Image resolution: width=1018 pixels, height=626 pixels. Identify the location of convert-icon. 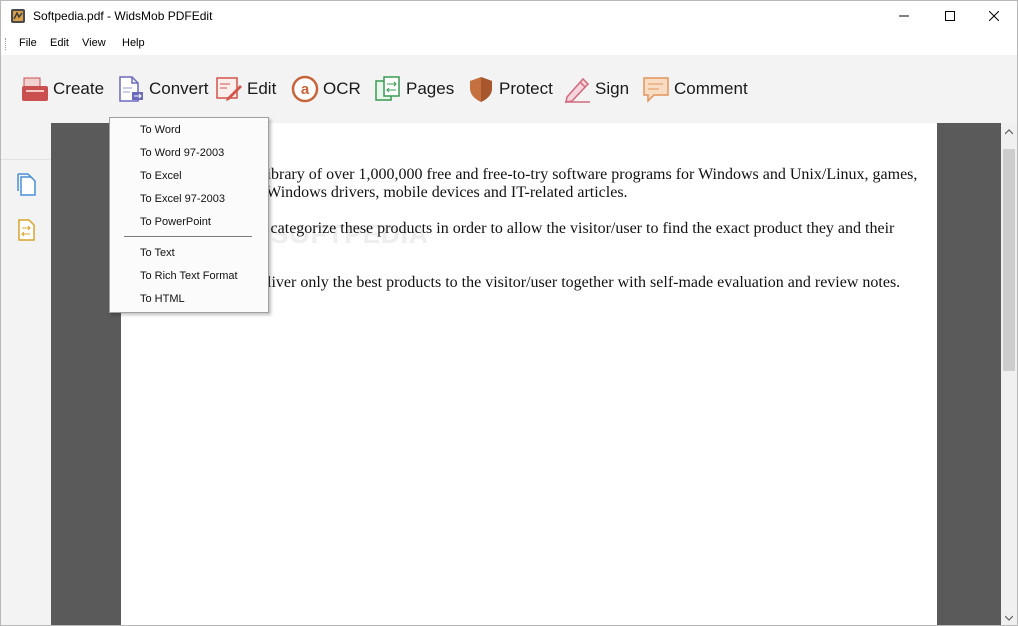
(131, 89).